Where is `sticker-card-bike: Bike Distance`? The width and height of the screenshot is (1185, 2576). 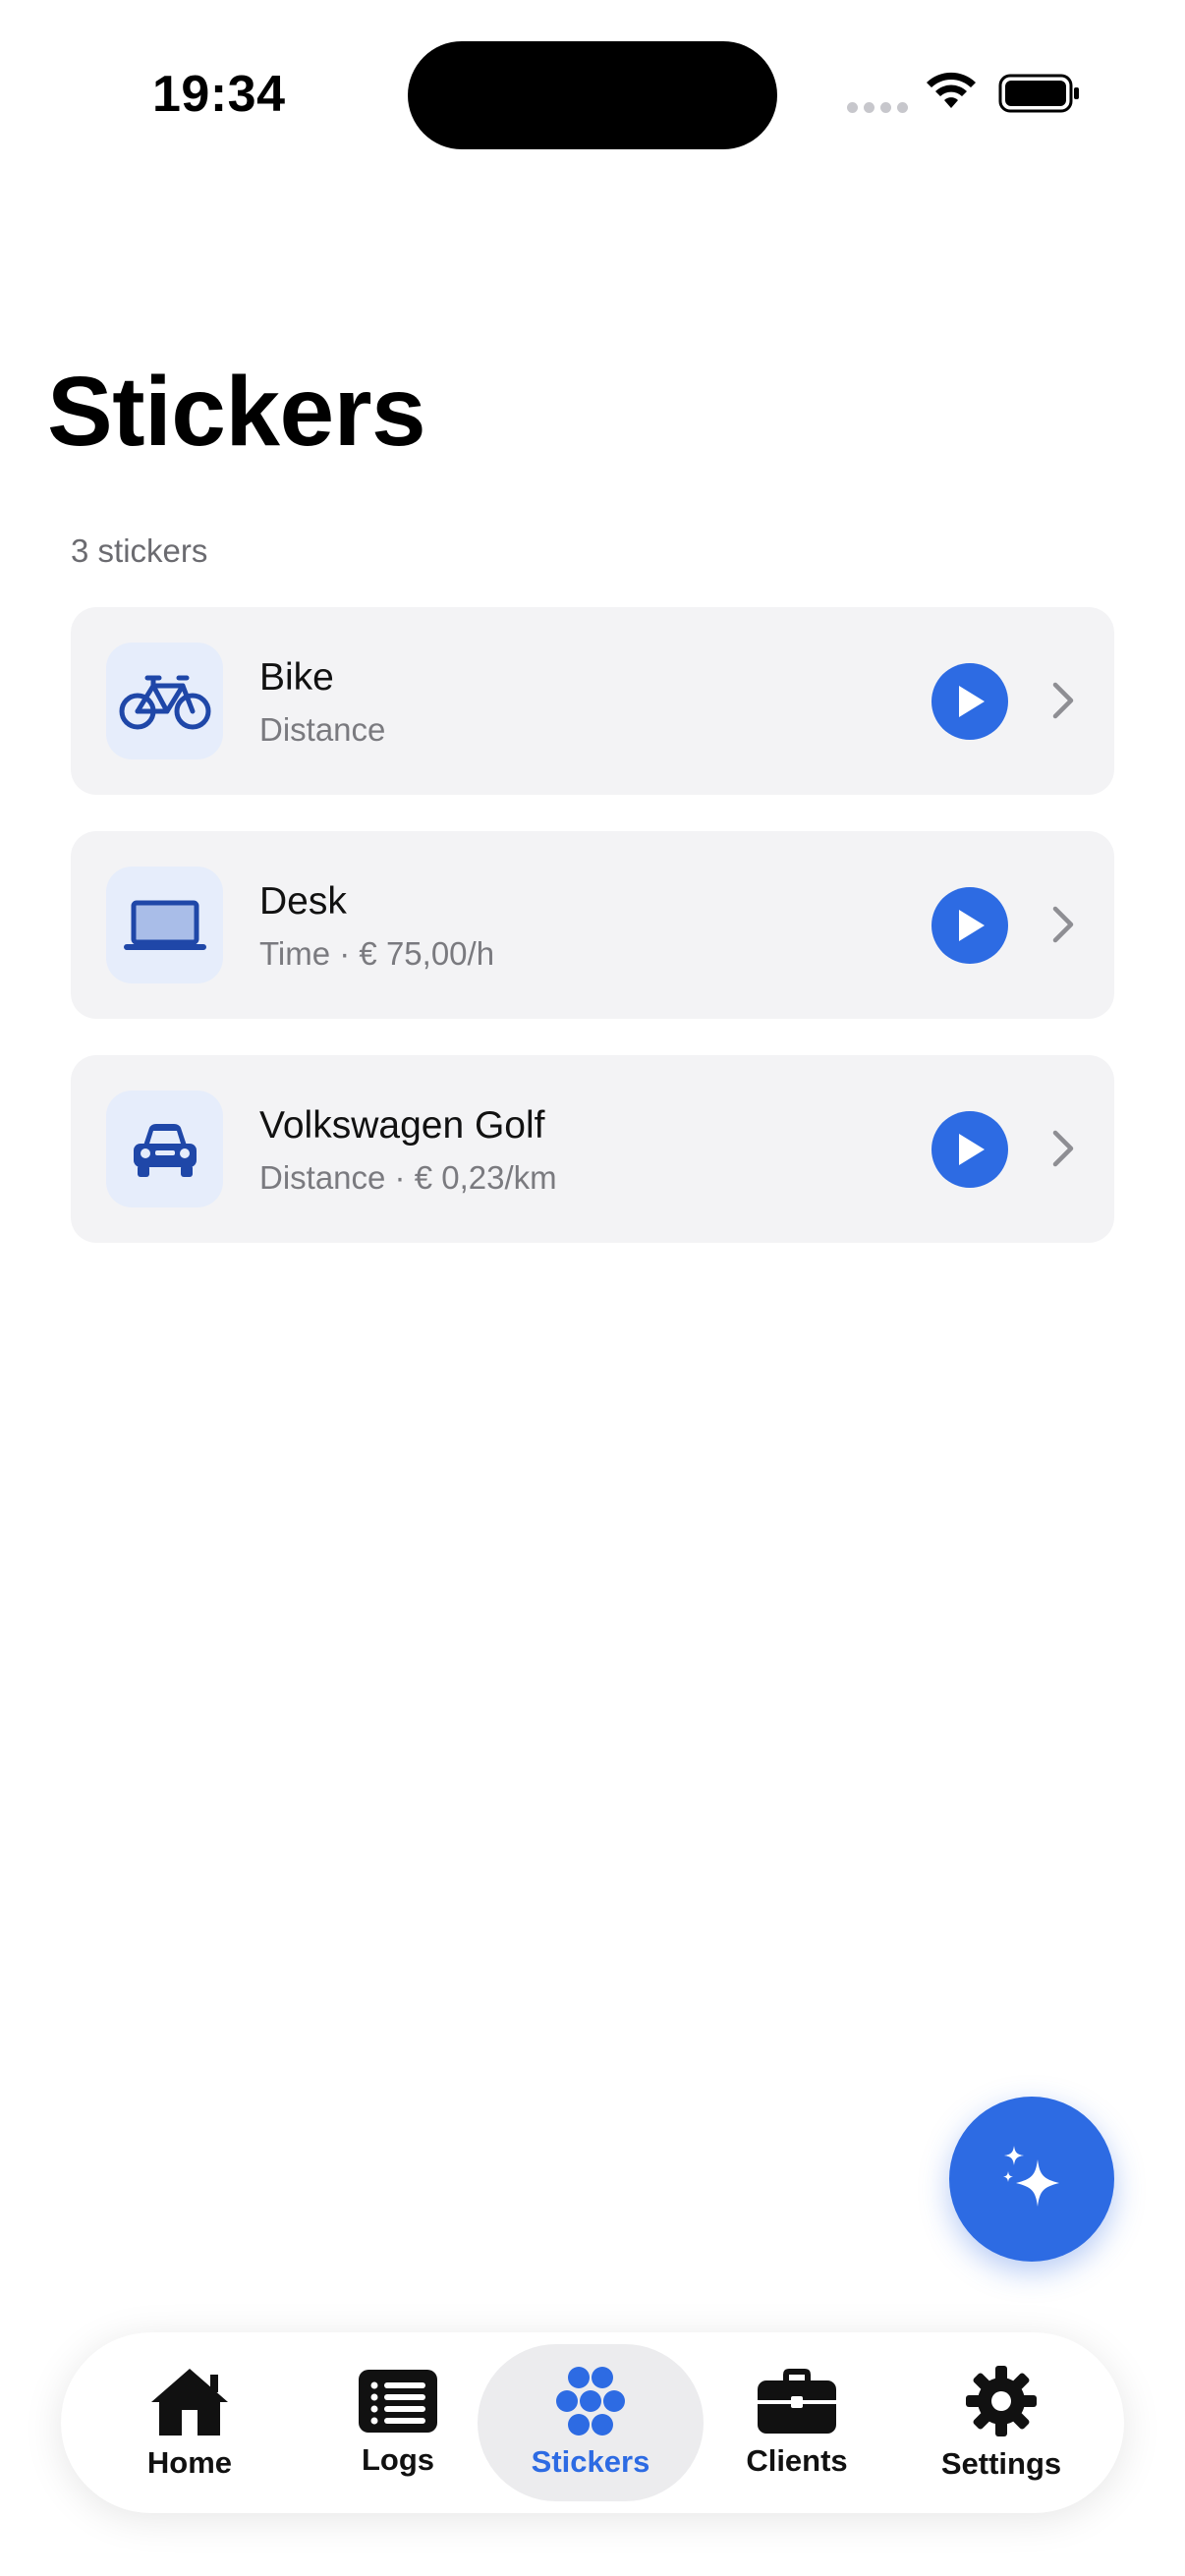 sticker-card-bike: Bike Distance is located at coordinates (592, 701).